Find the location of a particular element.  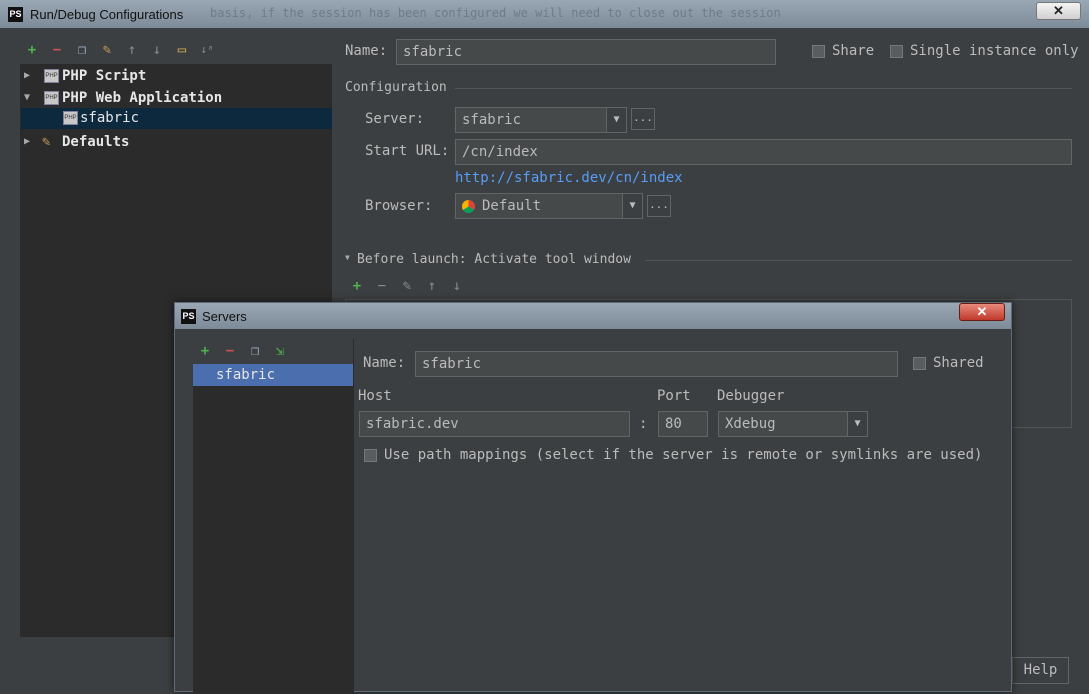

servers-list-item-sfabric: sfabric is located at coordinates (273, 375).